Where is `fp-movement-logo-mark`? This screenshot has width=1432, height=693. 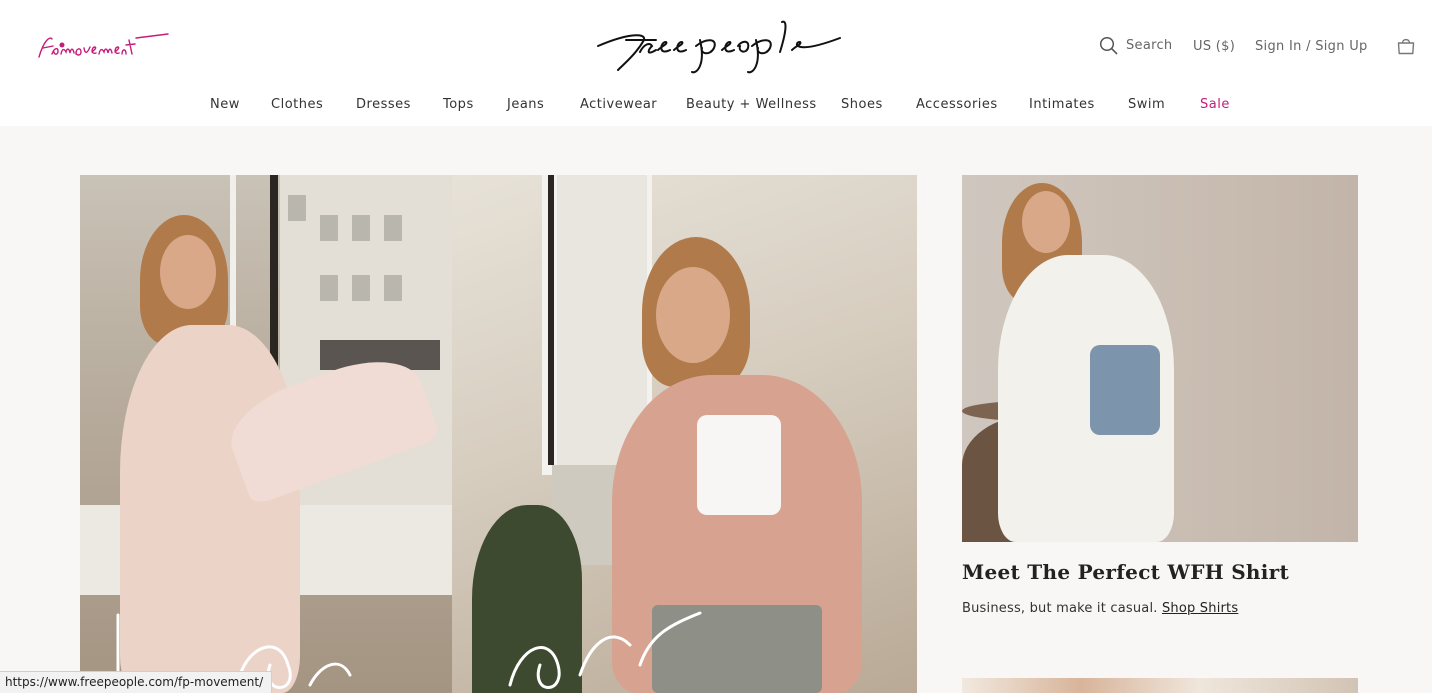
fp-movement-logo-mark is located at coordinates (103, 45).